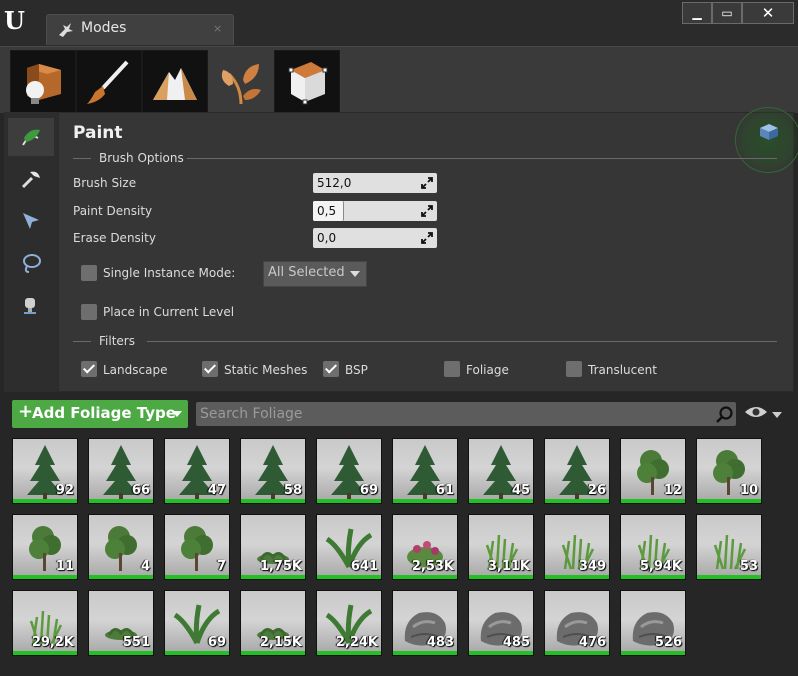 This screenshot has height=676, width=798. Describe the element at coordinates (653, 547) in the screenshot. I see `foliage-type-tile: 5,94K` at that location.